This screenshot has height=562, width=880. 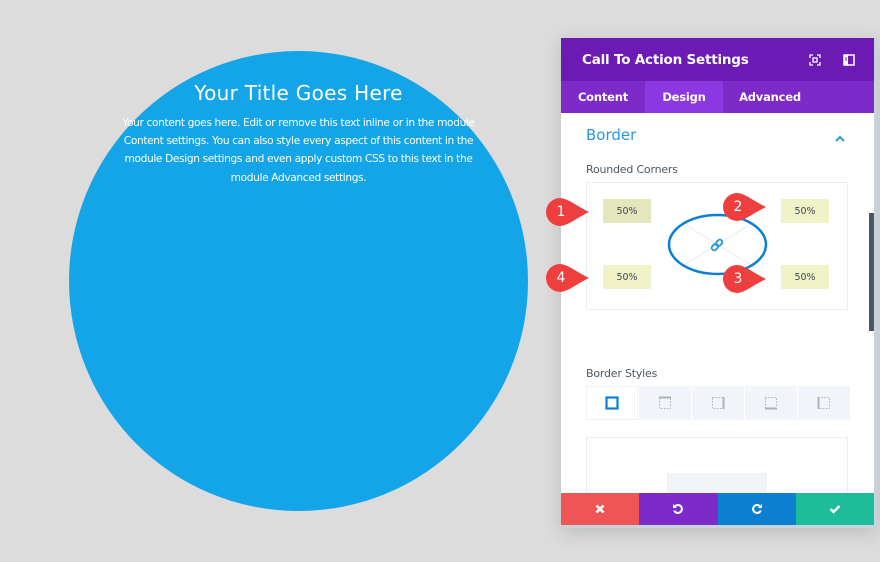 I want to click on border-right-icon, so click(x=718, y=403).